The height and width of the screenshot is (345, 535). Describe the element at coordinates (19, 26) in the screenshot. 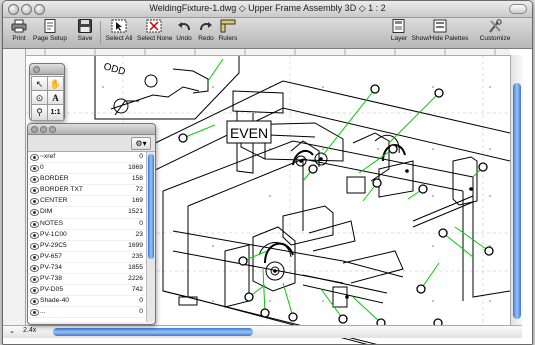

I see `printer-icon` at that location.